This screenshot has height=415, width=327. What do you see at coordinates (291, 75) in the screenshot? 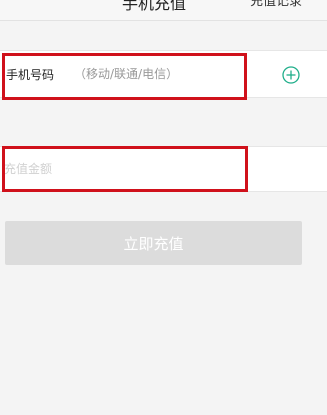
I see `plus-circle-icon` at bounding box center [291, 75].